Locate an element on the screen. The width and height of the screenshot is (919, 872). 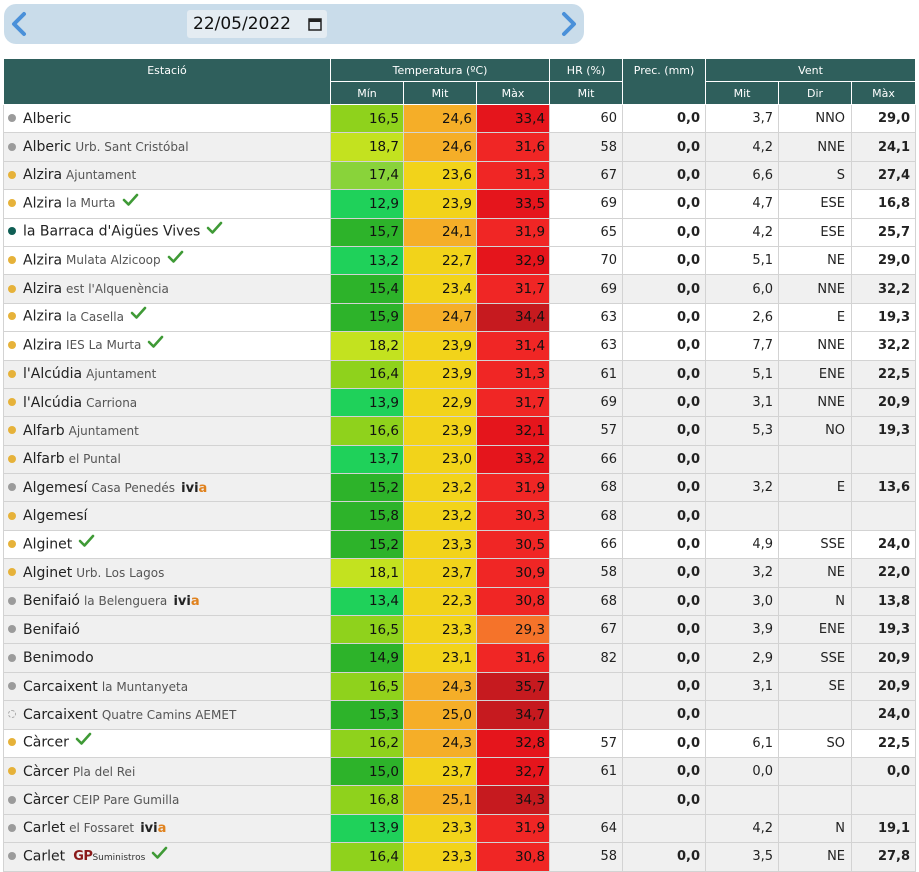
station-cell: Alzira Mulata Alzicoop is located at coordinates (167, 260).